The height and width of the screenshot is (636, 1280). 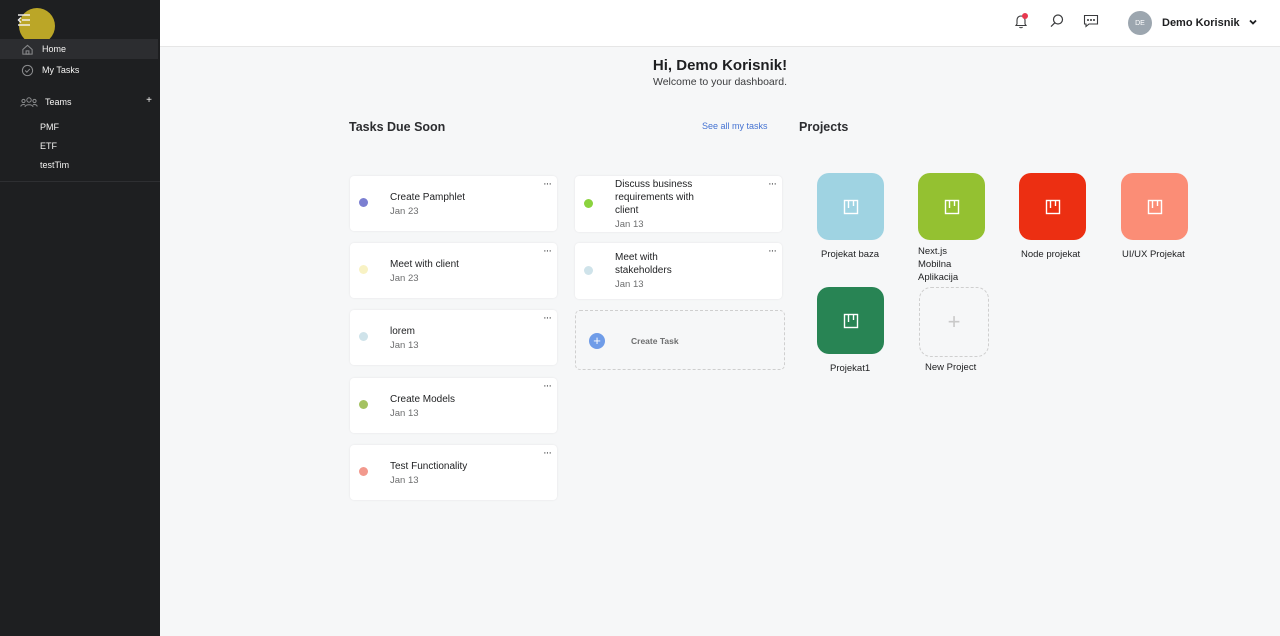 I want to click on project-name: UI/UX Projekat, so click(x=1153, y=254).